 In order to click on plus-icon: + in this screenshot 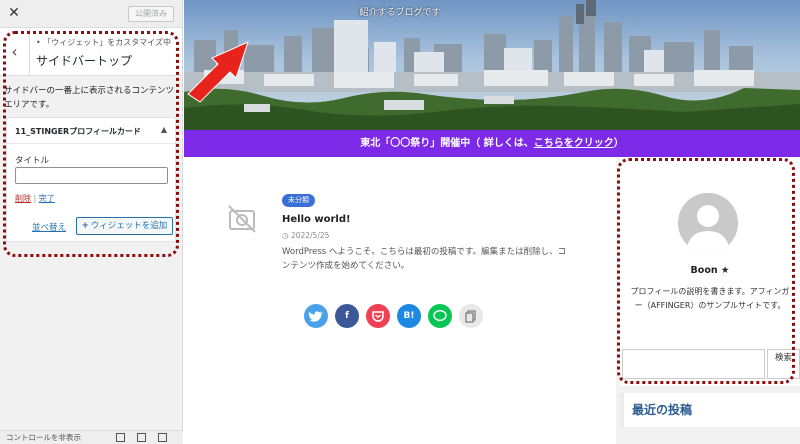, I will do `click(85, 226)`.